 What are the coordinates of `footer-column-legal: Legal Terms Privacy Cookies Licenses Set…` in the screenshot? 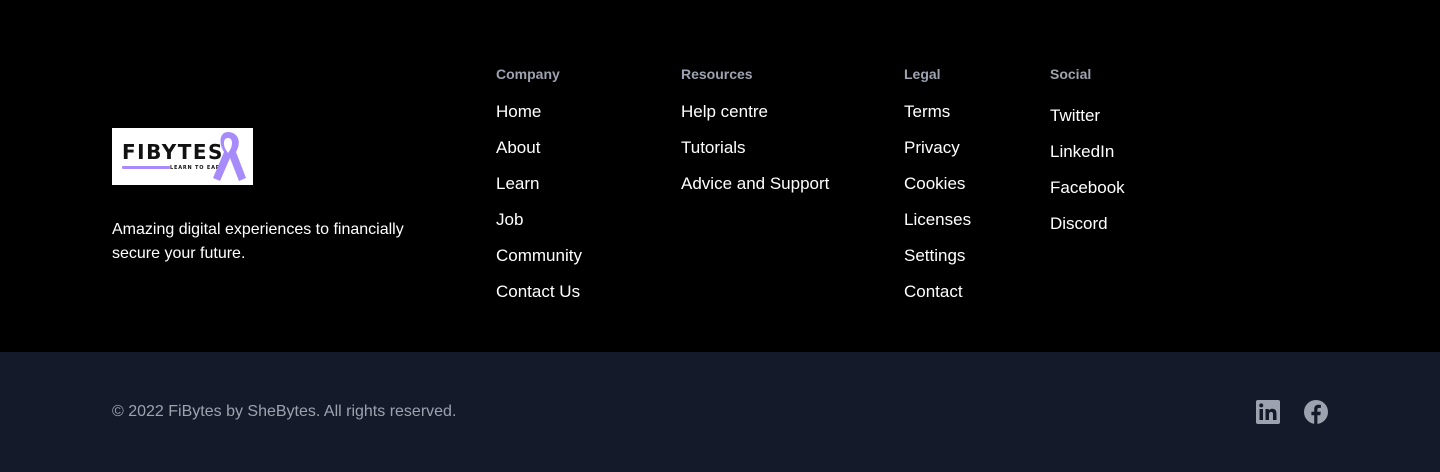 It's located at (937, 191).